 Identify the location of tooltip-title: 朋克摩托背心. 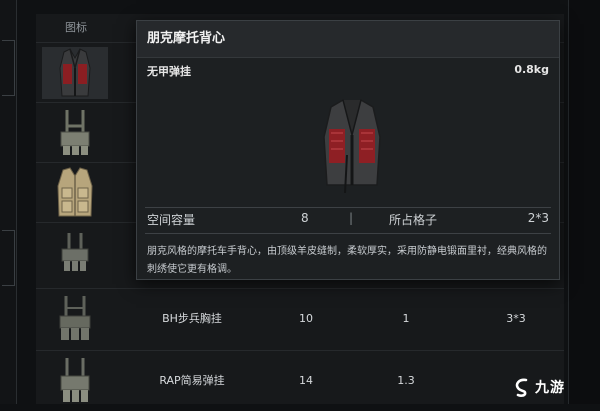
(186, 38).